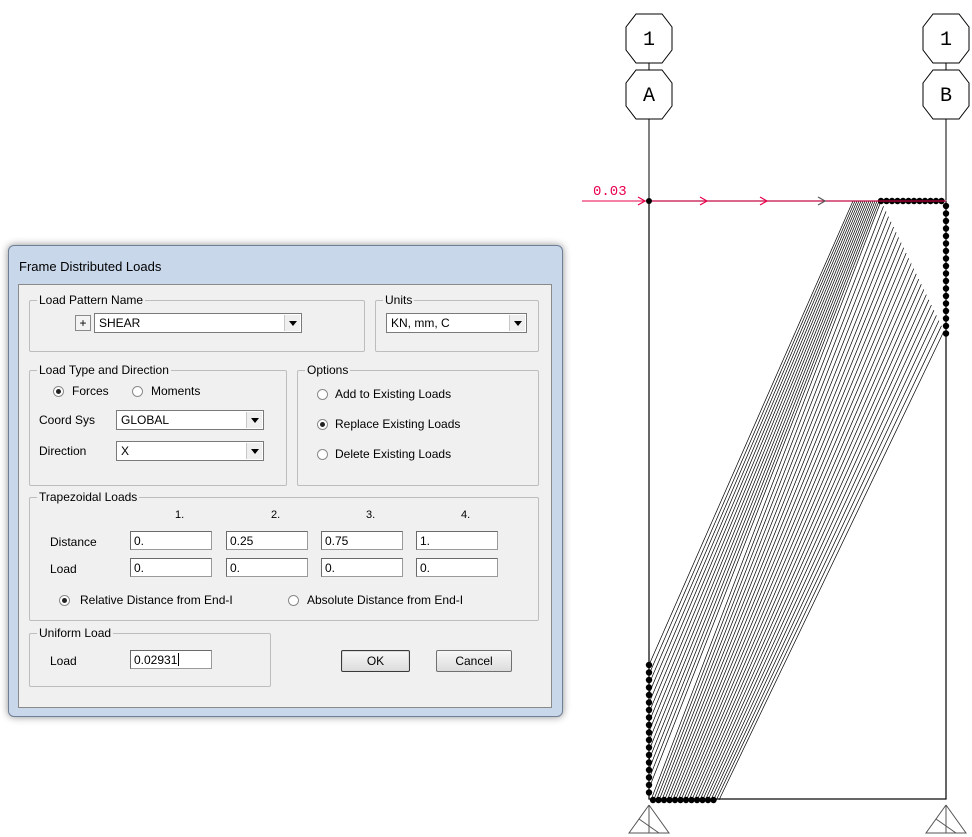 The image size is (972, 837). What do you see at coordinates (125, 451) in the screenshot?
I see `direction-value: X` at bounding box center [125, 451].